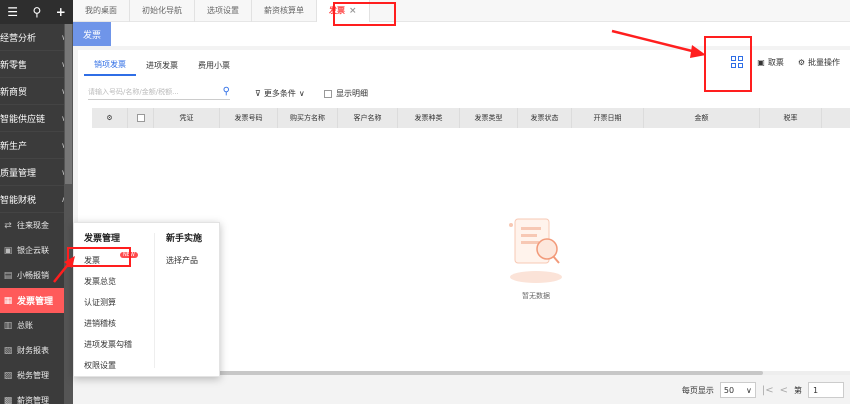 This screenshot has width=850, height=413. Describe the element at coordinates (8, 225) in the screenshot. I see `transfer-icon: ⇄` at that location.